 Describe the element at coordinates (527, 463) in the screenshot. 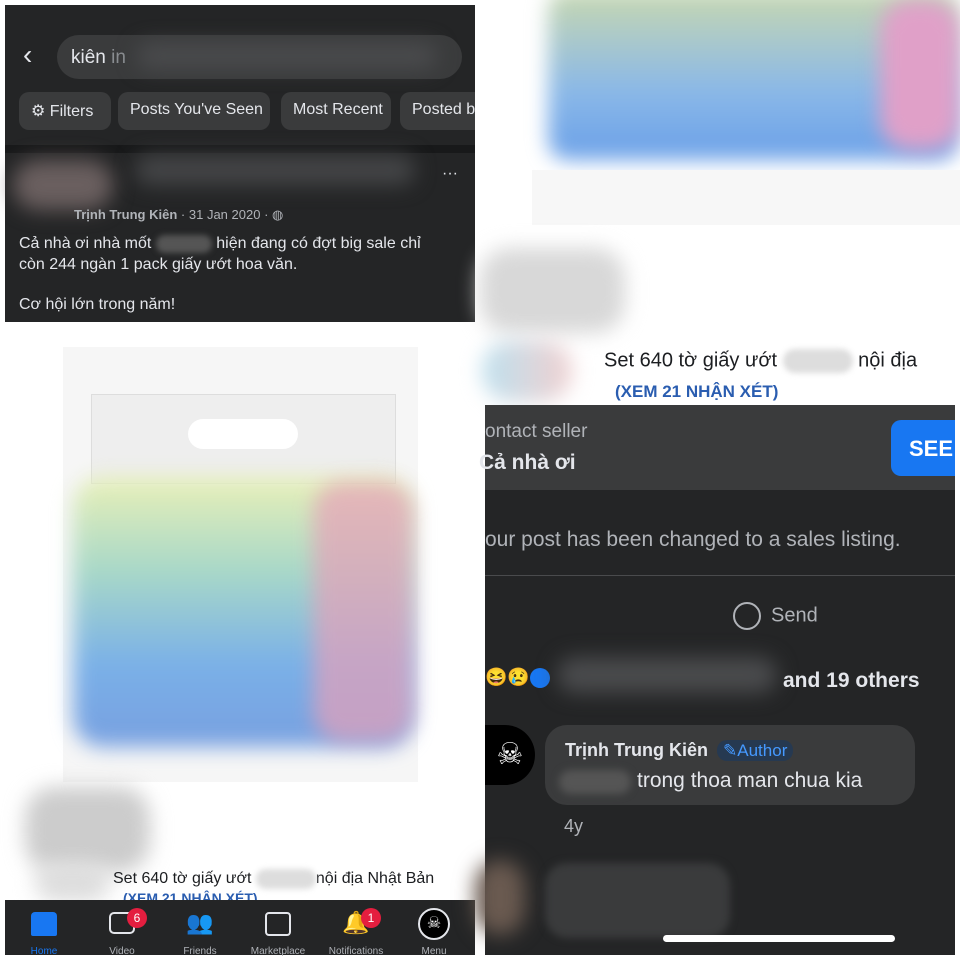

I see `message-field: Cả nhà ơi` at that location.